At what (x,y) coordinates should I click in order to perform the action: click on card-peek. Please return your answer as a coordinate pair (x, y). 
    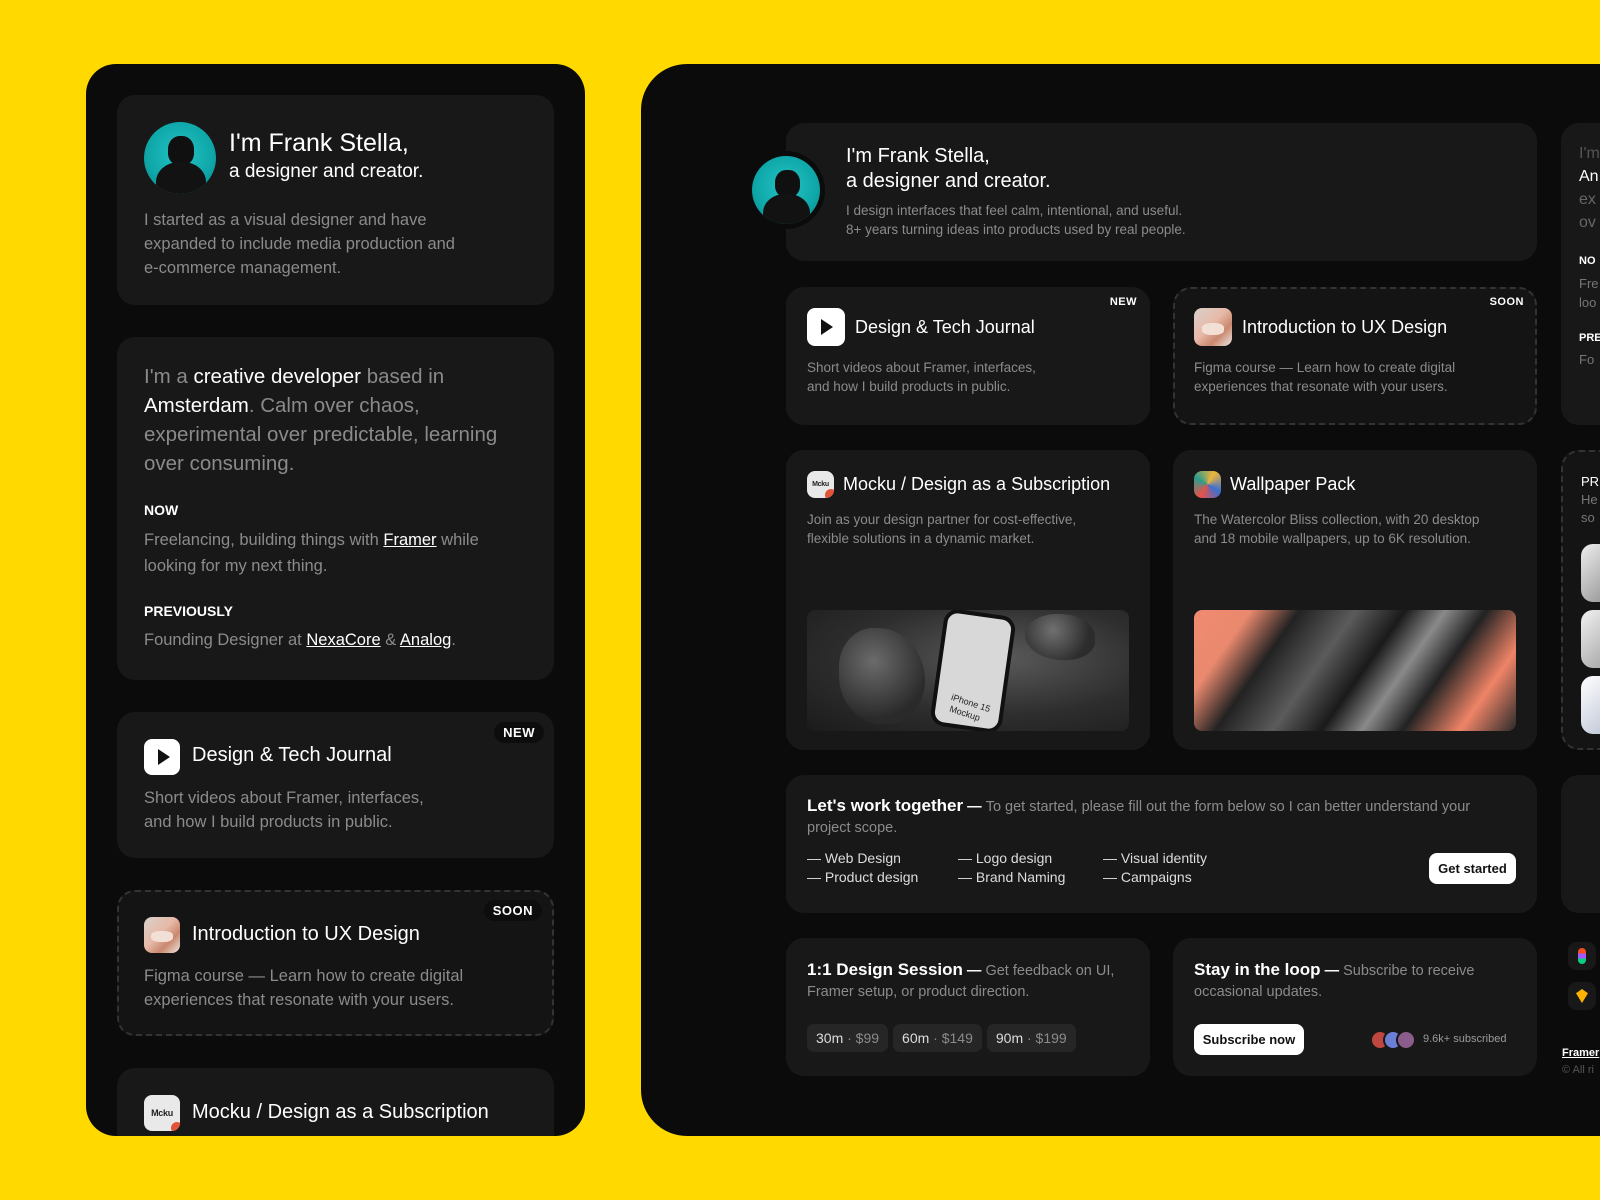
    Looking at the image, I should click on (1580, 844).